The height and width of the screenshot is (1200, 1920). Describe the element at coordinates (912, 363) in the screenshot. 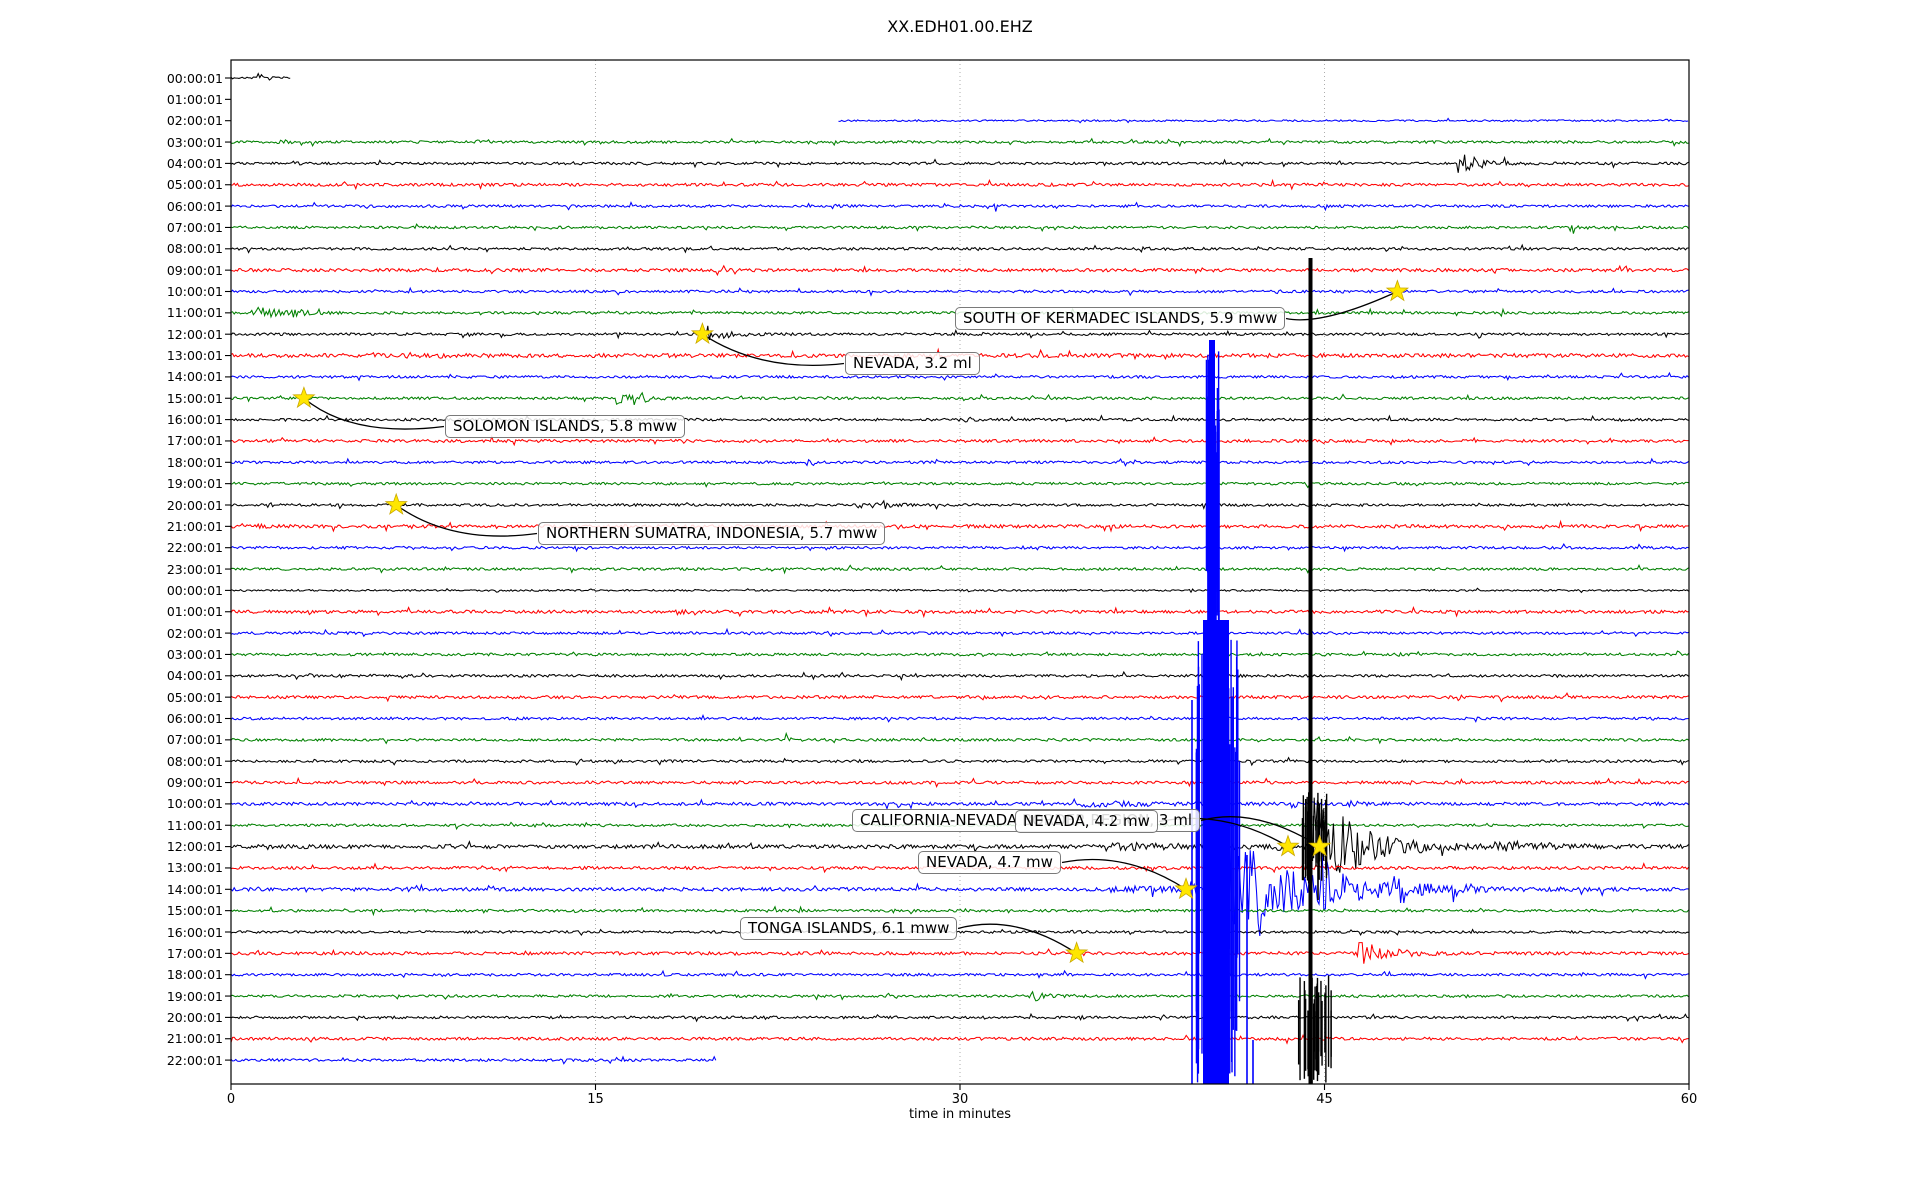

I see `event-label: NEVADA, 3.2 ml` at that location.